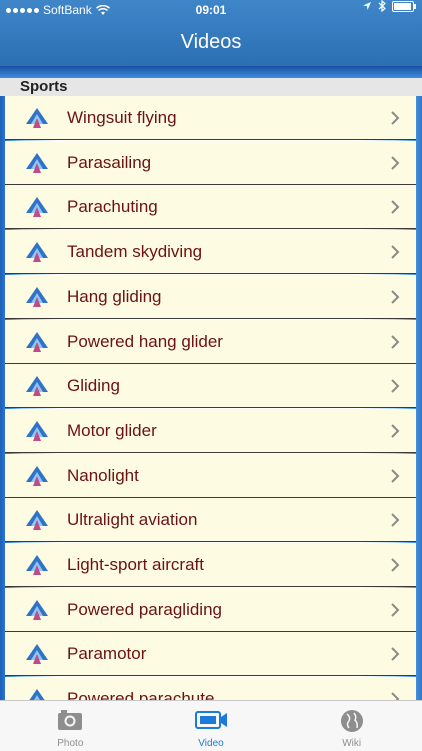 The height and width of the screenshot is (751, 422). What do you see at coordinates (211, 42) in the screenshot?
I see `page-title: Videos` at bounding box center [211, 42].